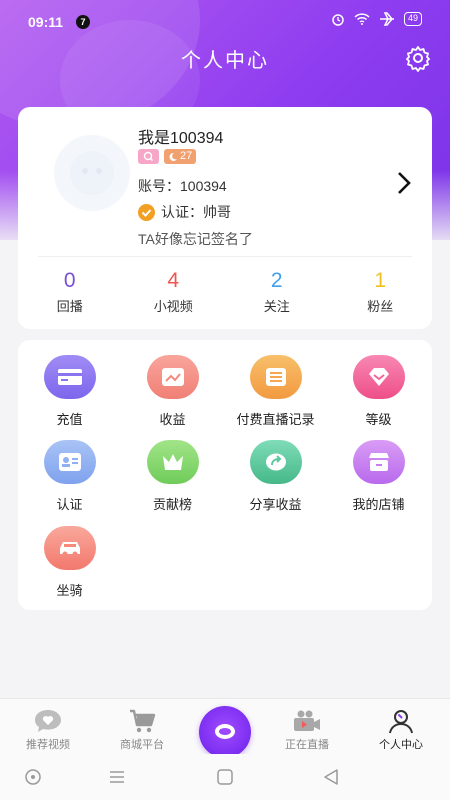  Describe the element at coordinates (69, 462) in the screenshot. I see `id-card-icon` at that location.